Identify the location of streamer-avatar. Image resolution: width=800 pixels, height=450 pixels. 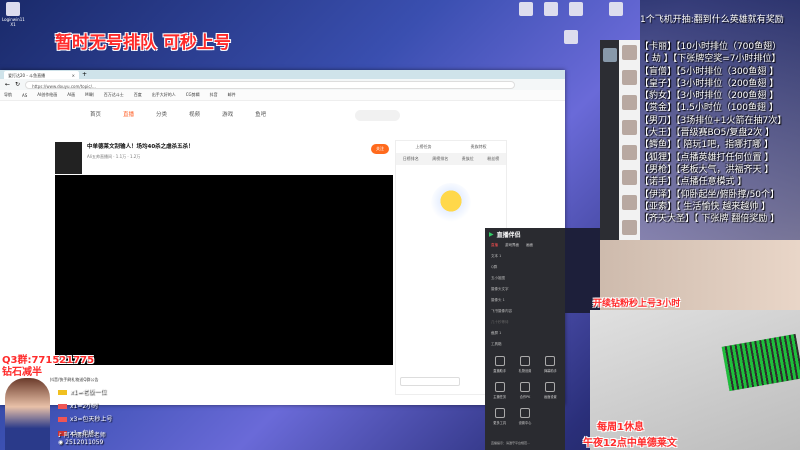
(68, 158).